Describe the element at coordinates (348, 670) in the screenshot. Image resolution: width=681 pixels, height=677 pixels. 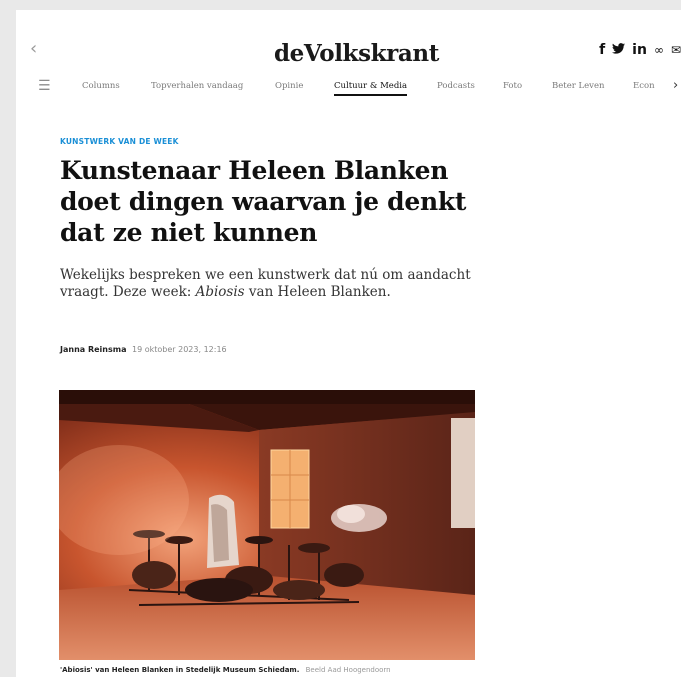
I see `photo-credit: Beeld Aad Hoogendoorn` at that location.